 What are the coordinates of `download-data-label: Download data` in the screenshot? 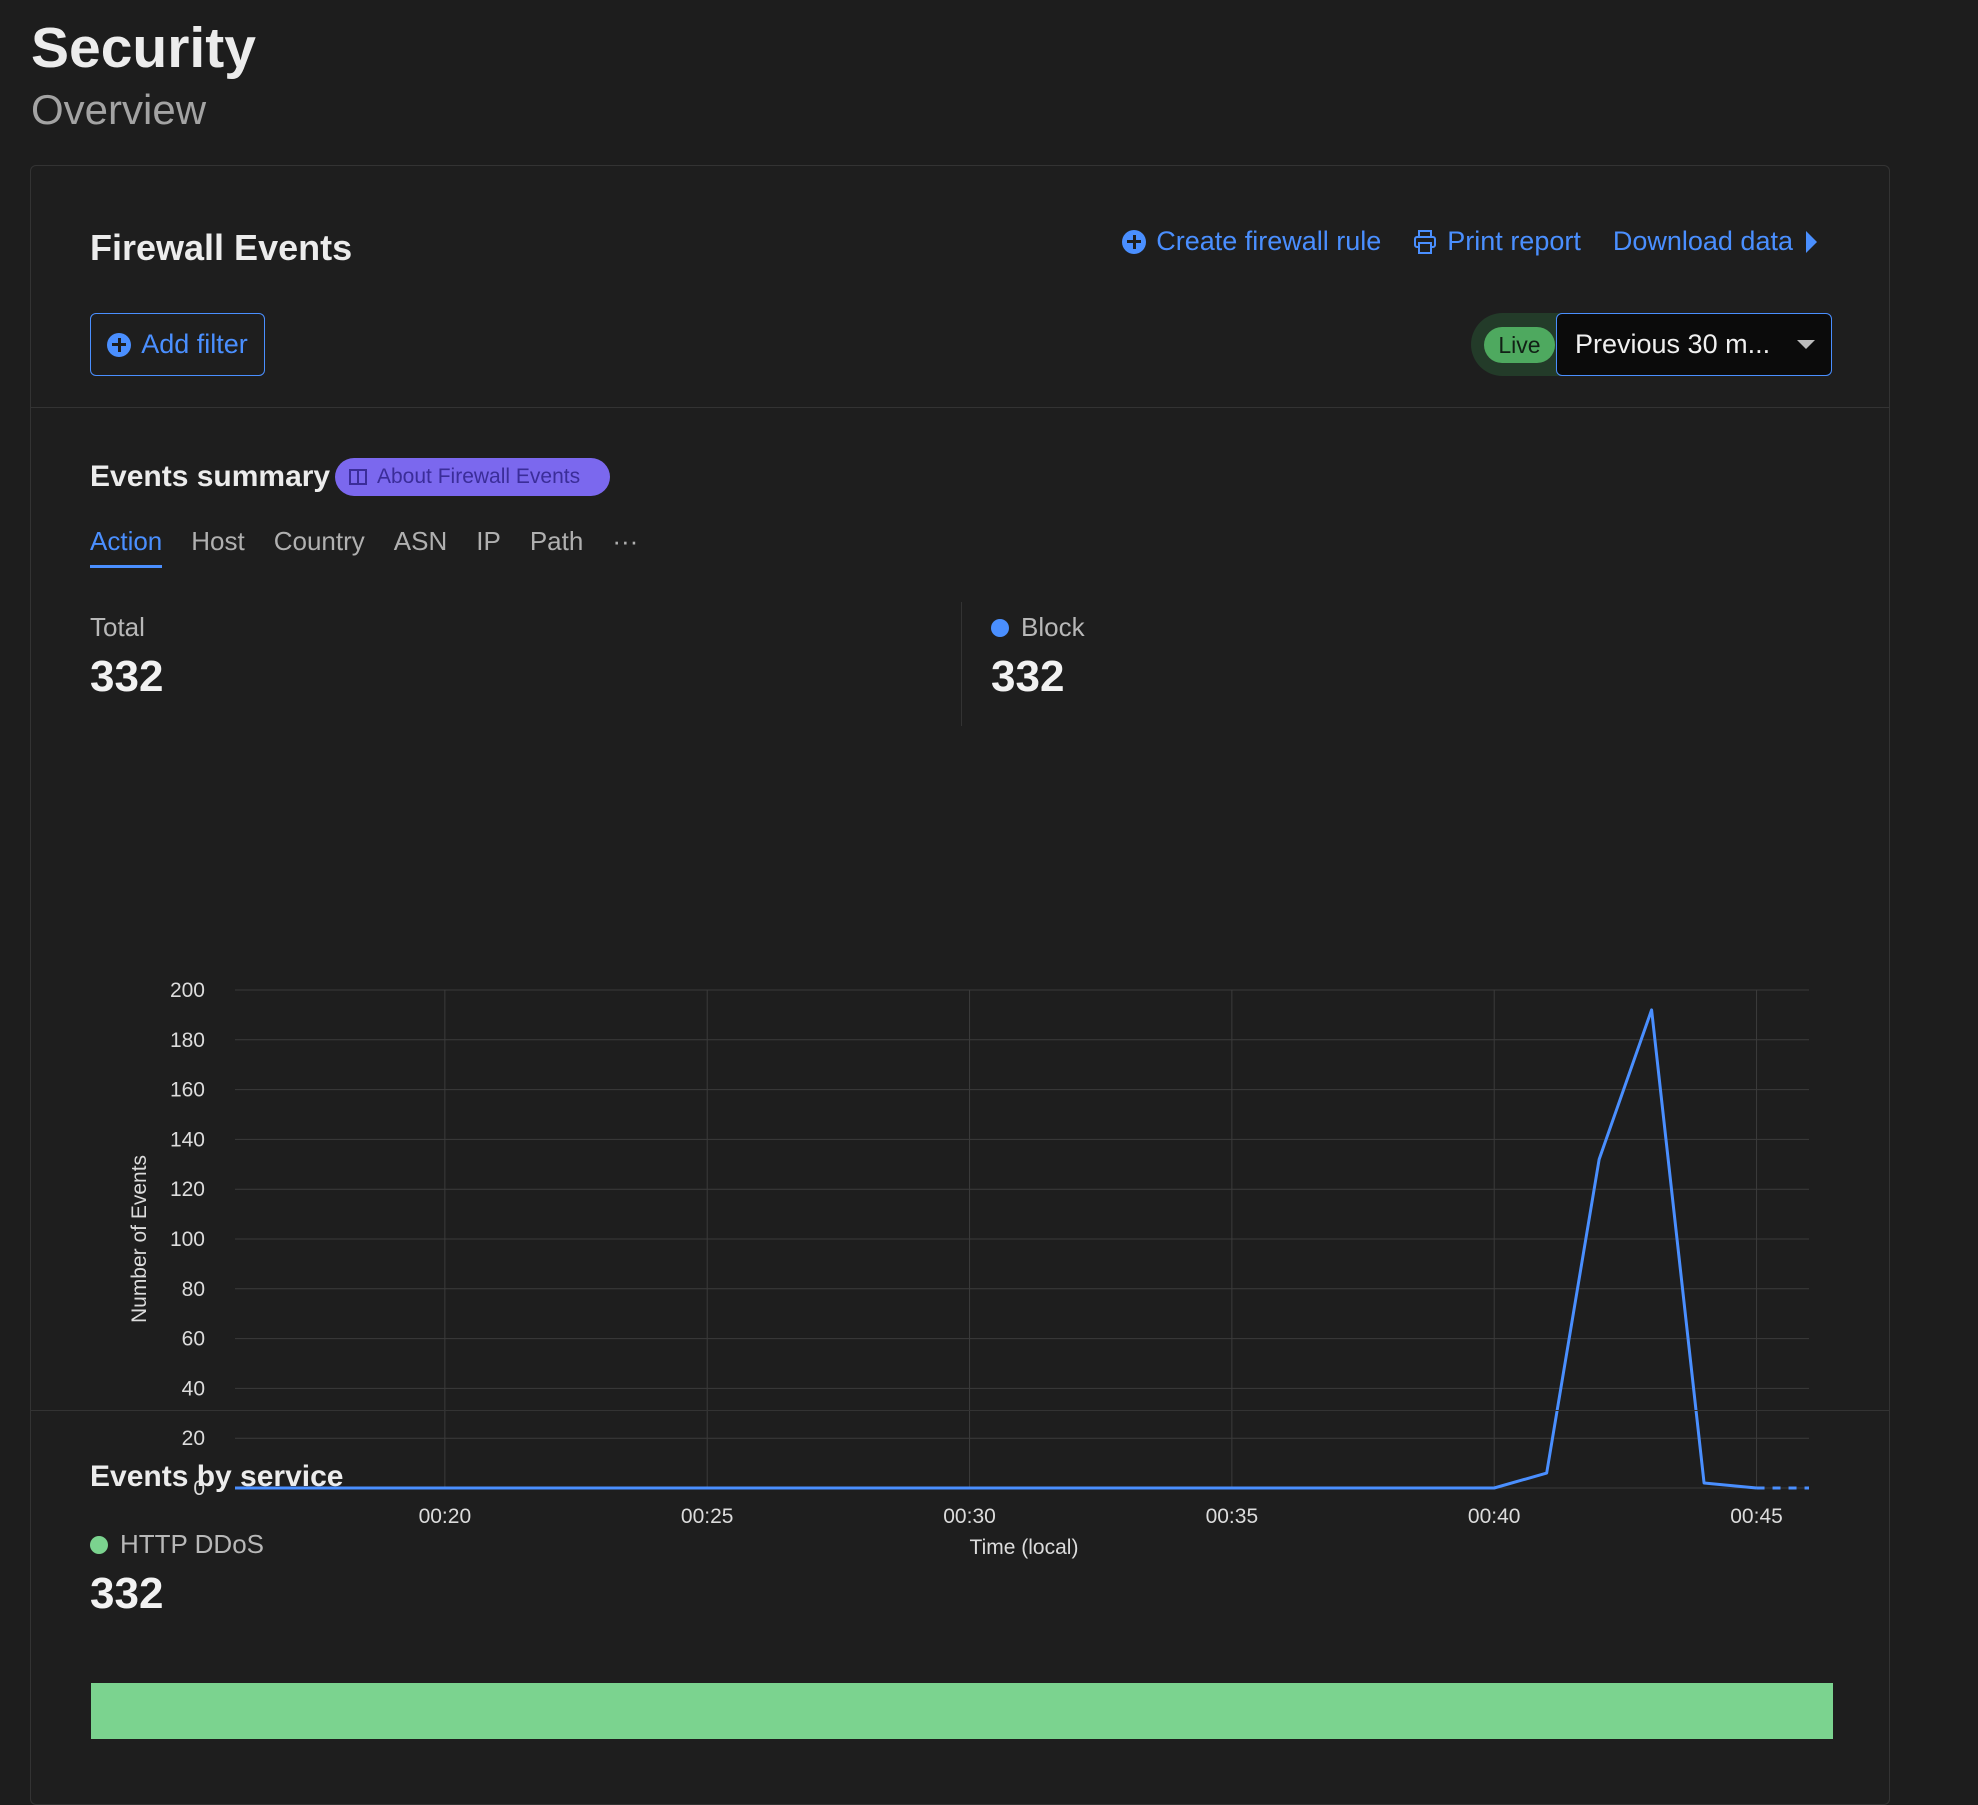 It's located at (1702, 241).